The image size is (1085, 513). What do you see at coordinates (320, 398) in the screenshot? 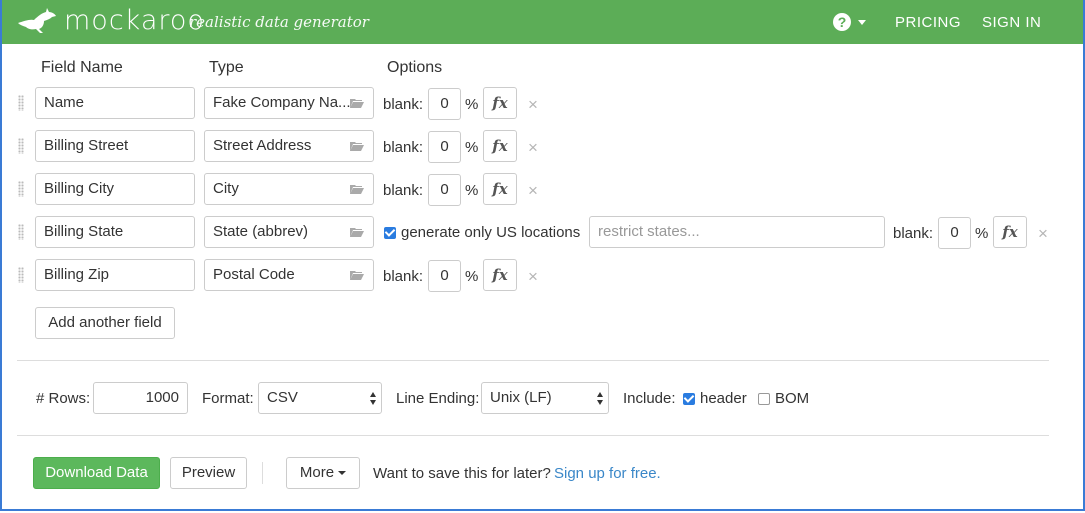
I see `format-select: CSV` at bounding box center [320, 398].